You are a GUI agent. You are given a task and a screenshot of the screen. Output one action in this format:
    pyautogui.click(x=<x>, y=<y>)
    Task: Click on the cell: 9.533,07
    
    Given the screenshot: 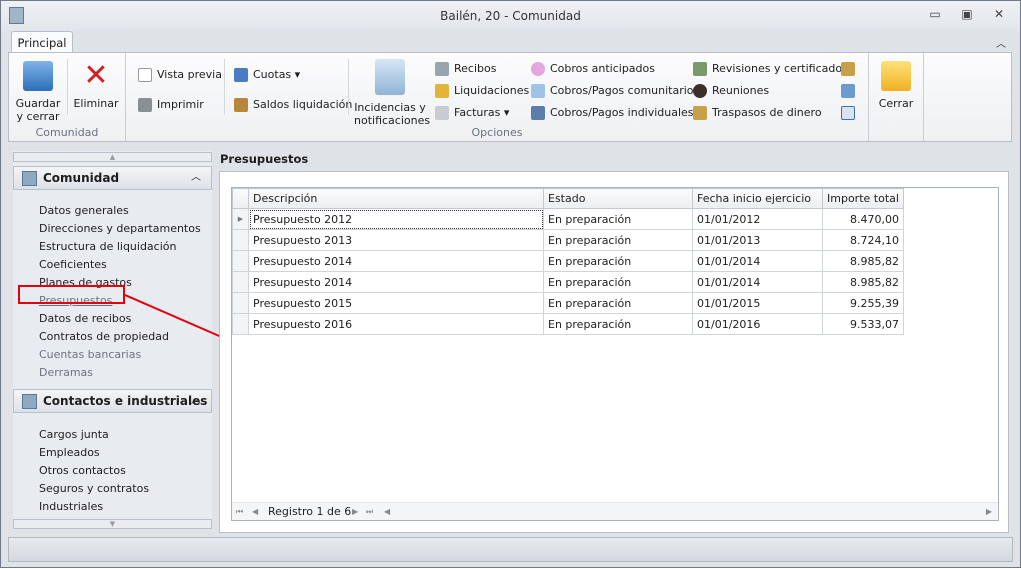 What is the action you would take?
    pyautogui.click(x=863, y=324)
    